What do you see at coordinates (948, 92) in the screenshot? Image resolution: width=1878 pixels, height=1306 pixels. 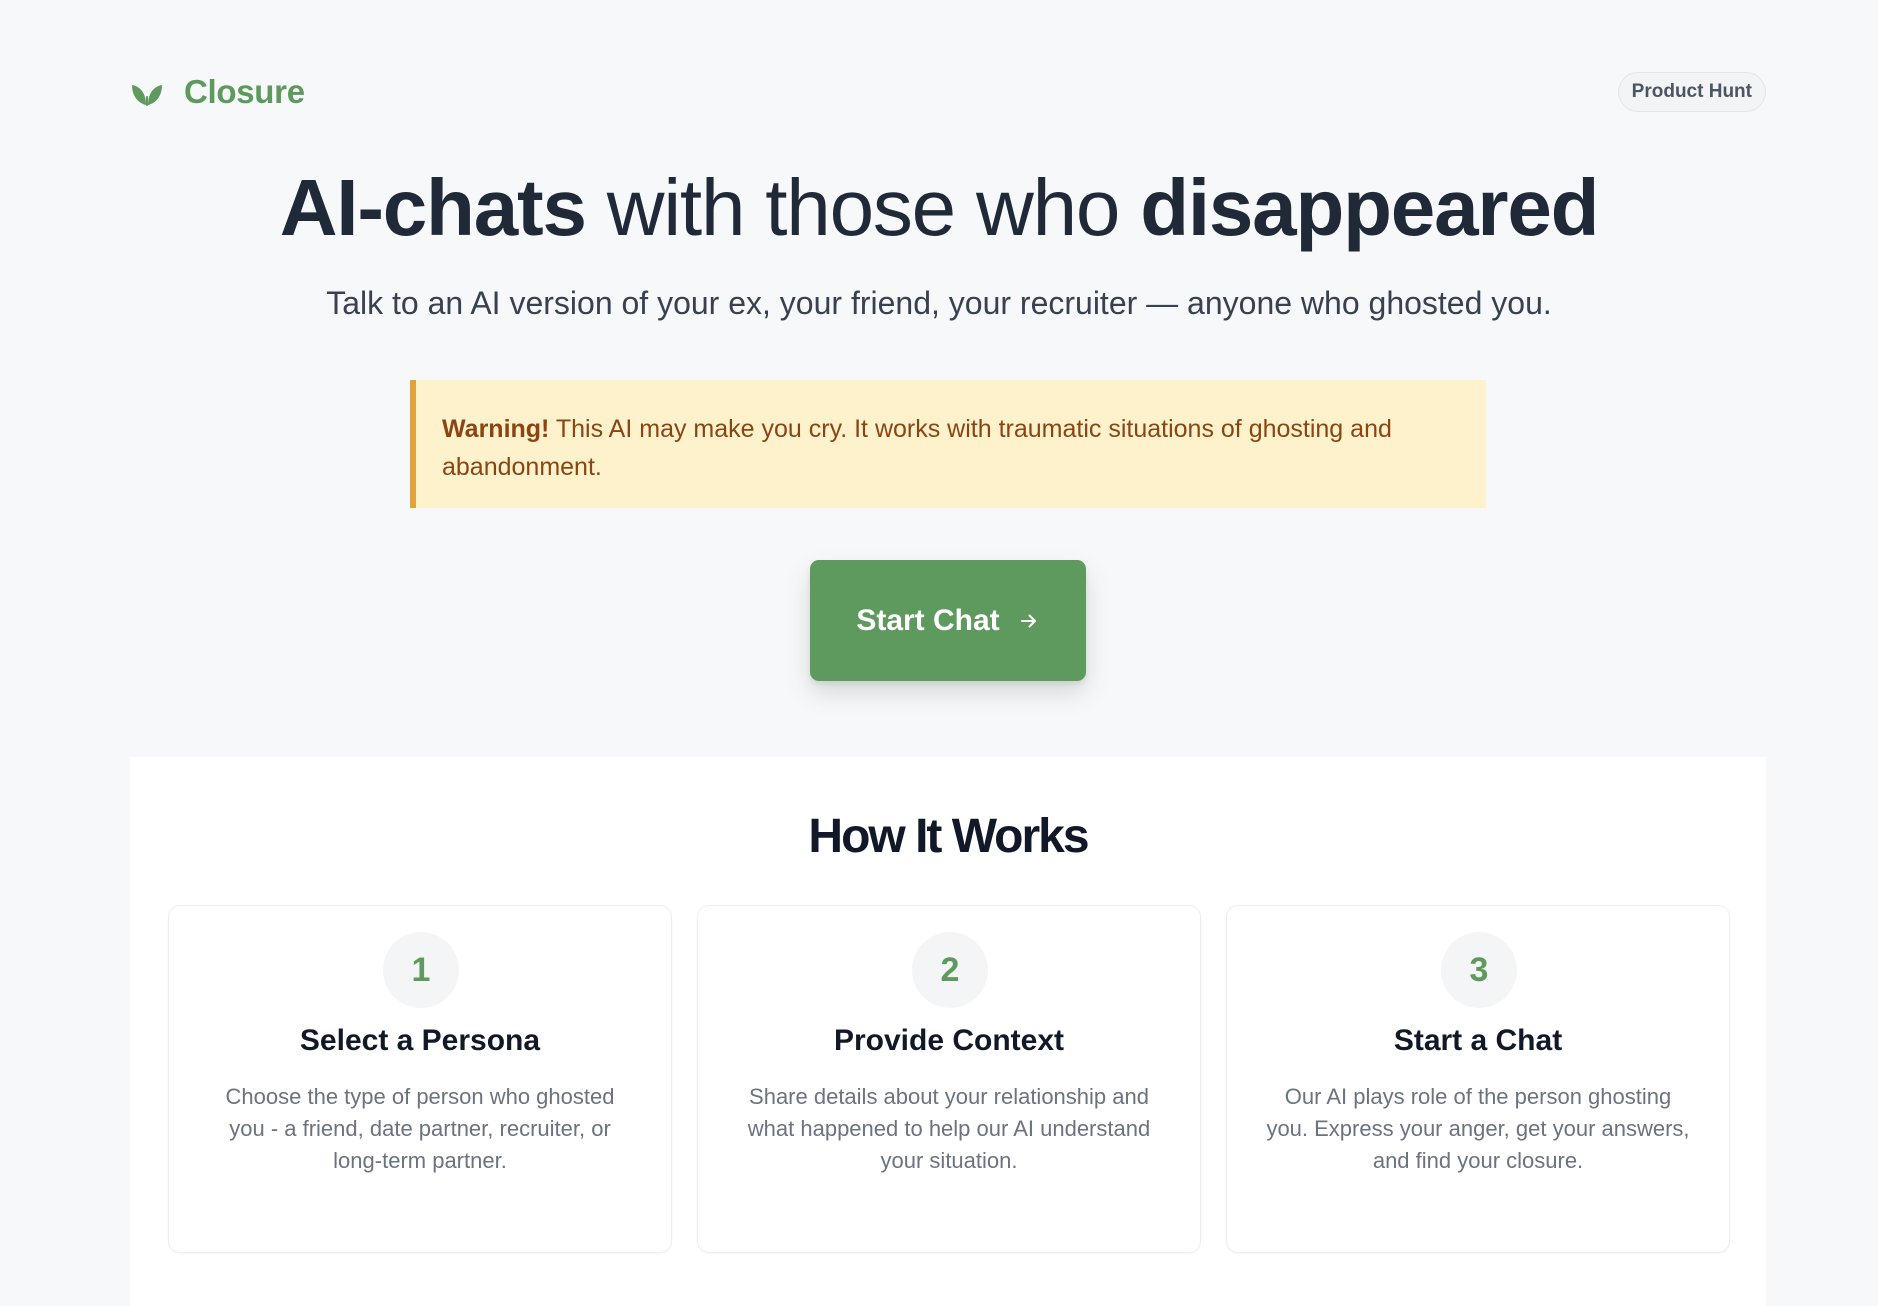 I see `site-header: Closure Product Hunt` at bounding box center [948, 92].